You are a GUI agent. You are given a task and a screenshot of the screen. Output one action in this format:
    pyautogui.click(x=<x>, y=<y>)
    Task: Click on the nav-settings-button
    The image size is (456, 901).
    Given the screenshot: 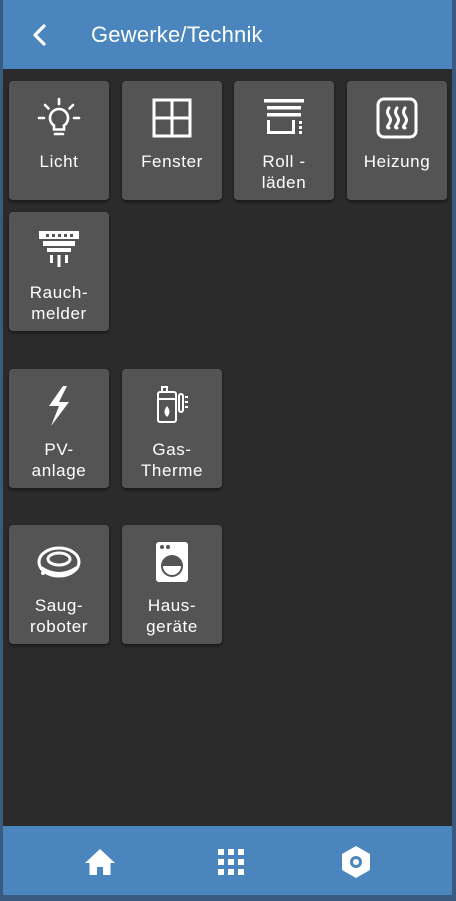 What is the action you would take?
    pyautogui.click(x=356, y=862)
    